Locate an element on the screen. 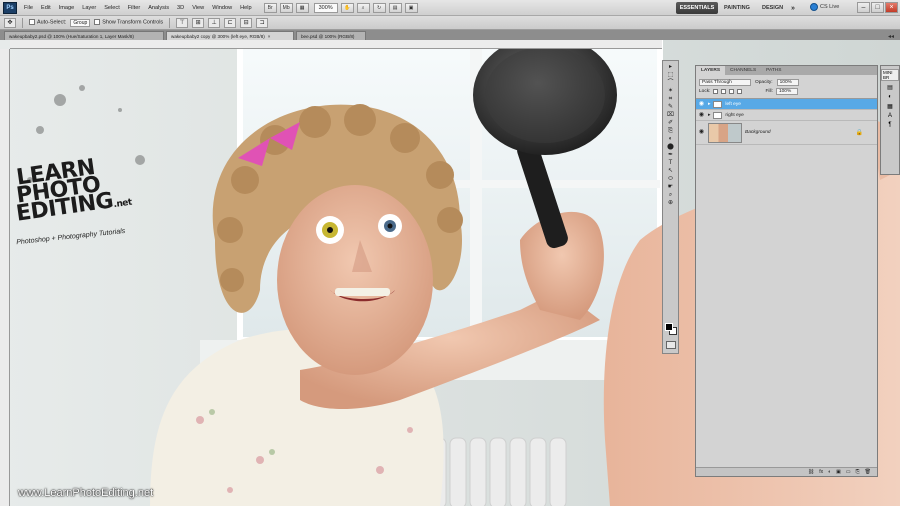 The image size is (900, 506). zoom-tool-button: ⌕ is located at coordinates (363, 7).